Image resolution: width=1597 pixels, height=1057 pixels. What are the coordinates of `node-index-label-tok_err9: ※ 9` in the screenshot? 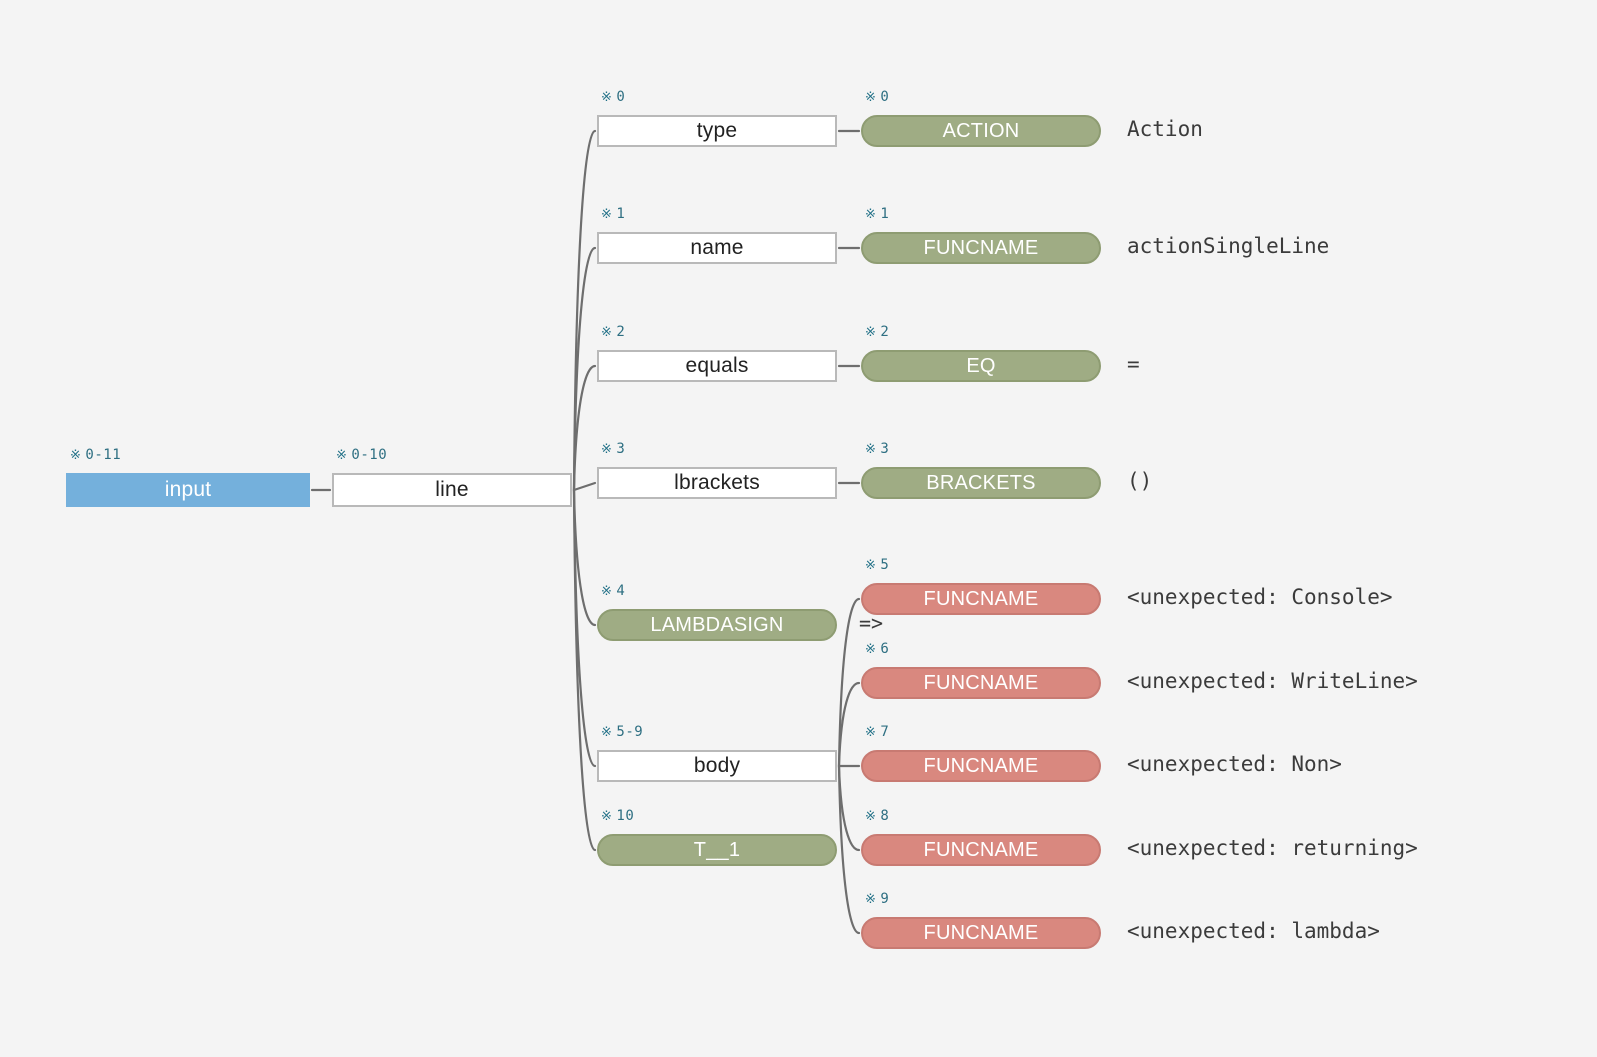 It's located at (877, 899).